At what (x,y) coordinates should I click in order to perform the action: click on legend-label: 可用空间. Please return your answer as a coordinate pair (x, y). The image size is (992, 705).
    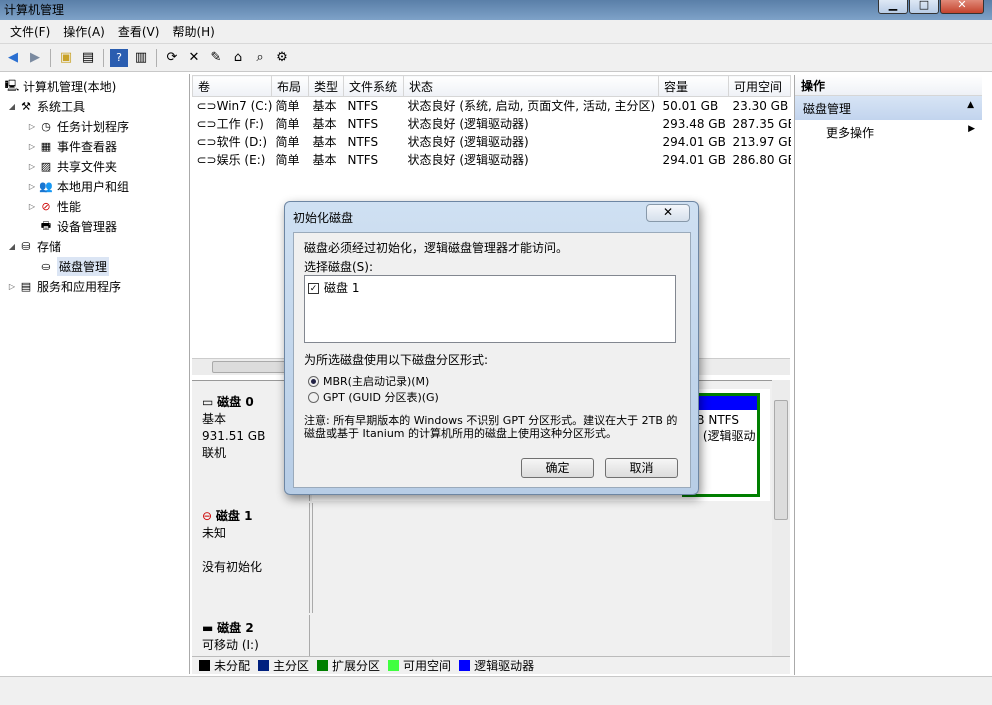
    Looking at the image, I should click on (427, 666).